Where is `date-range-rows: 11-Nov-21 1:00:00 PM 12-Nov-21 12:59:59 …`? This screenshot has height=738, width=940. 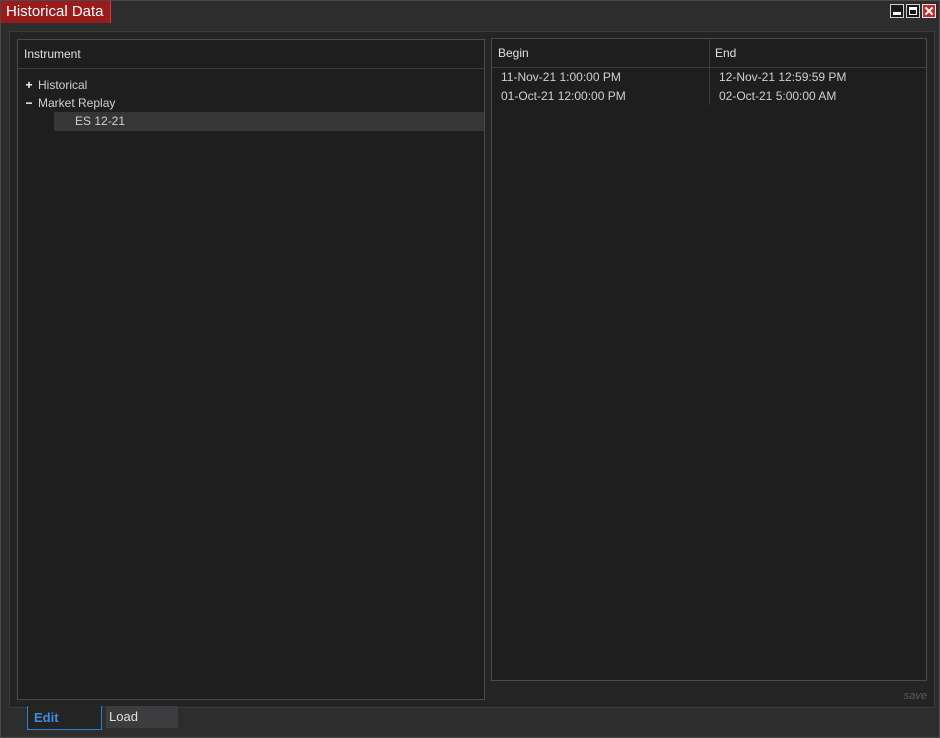 date-range-rows: 11-Nov-21 1:00:00 PM 12-Nov-21 12:59:59 … is located at coordinates (709, 87).